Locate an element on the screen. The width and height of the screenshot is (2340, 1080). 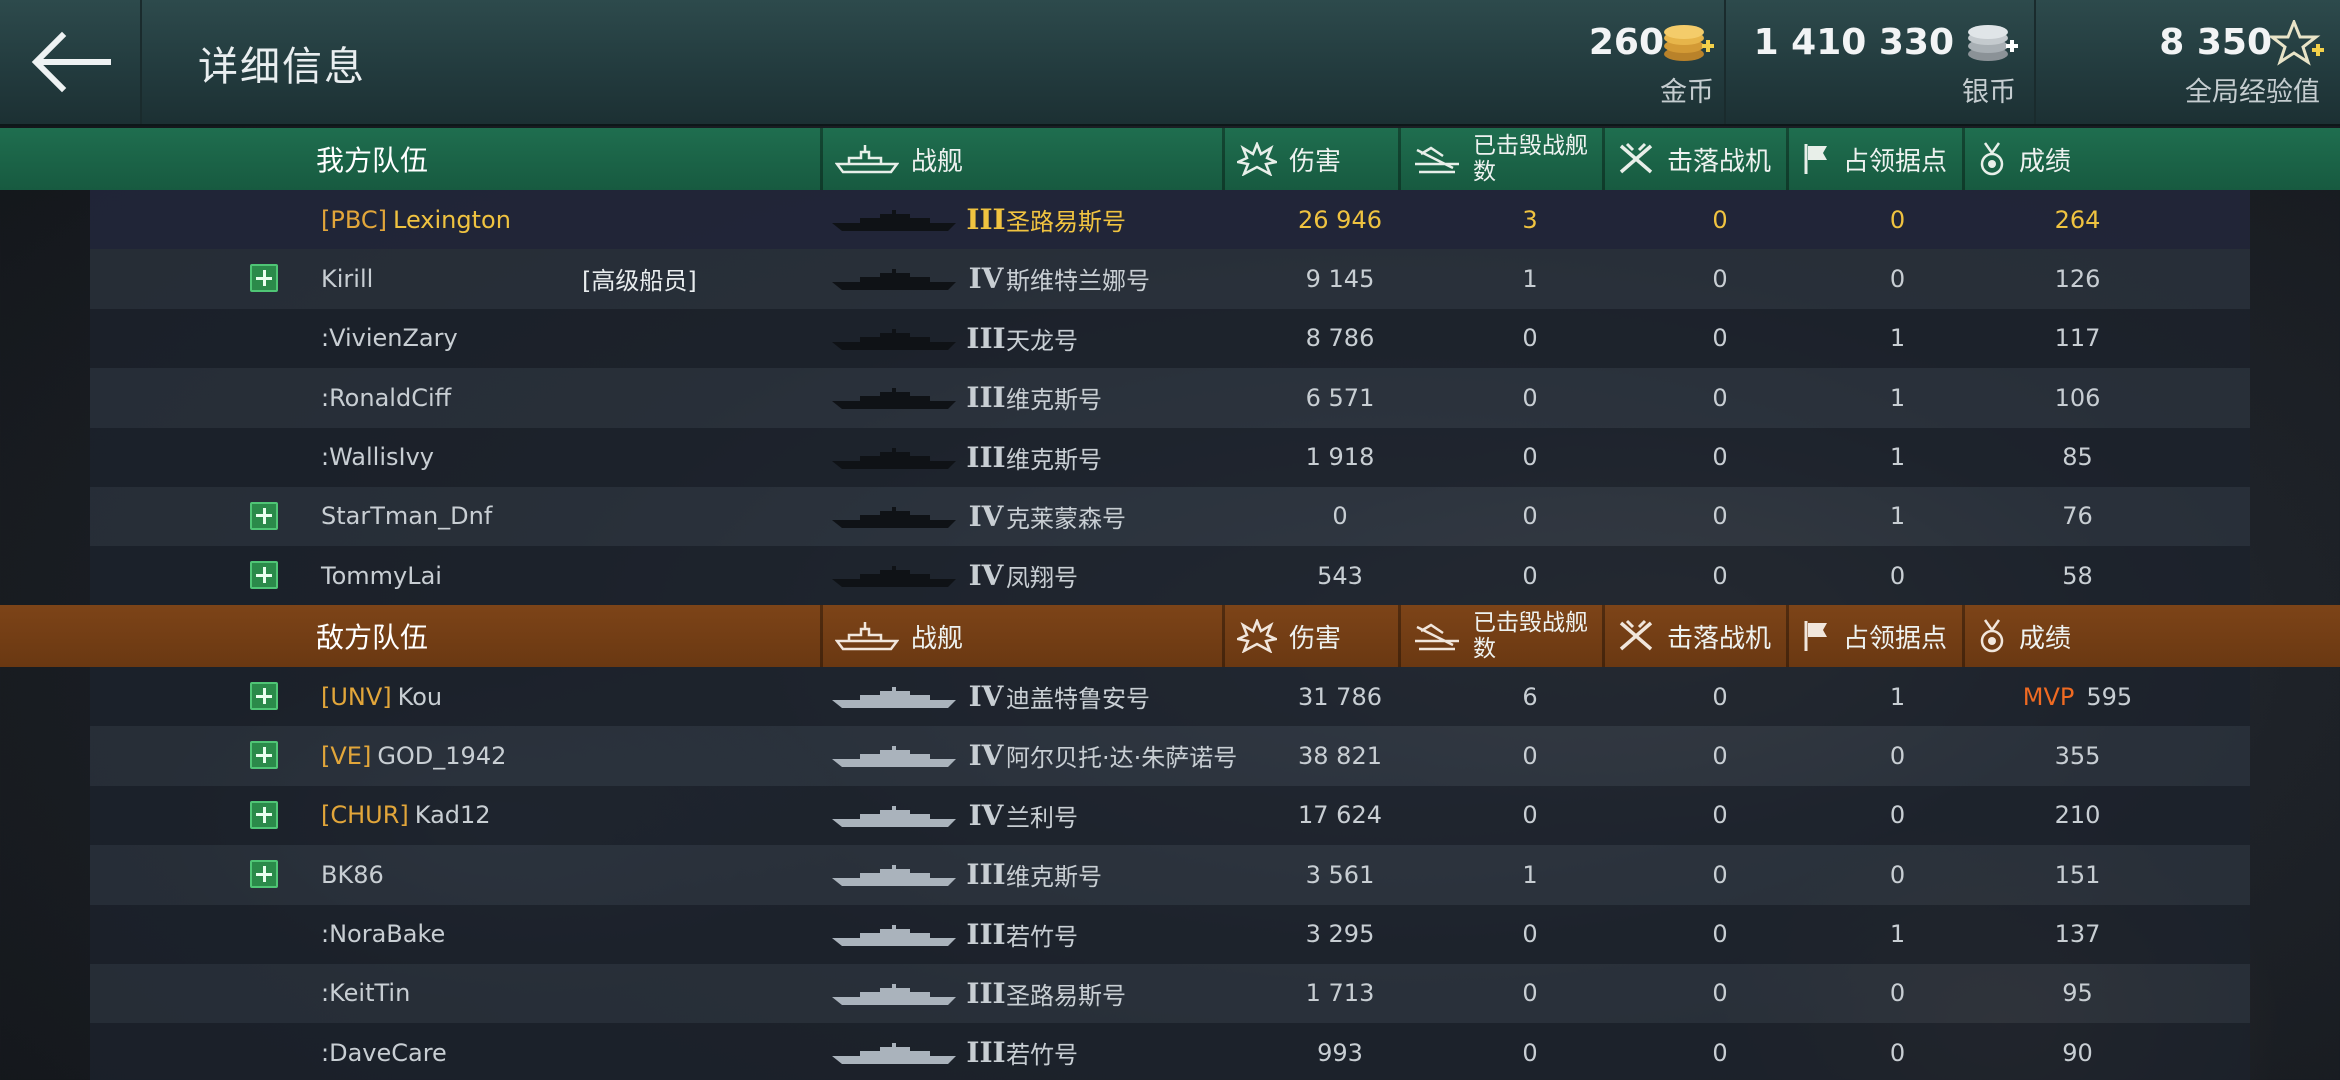
player-row: :RonaldCiff III 维克斯号 6 571 0 0 1 106 is located at coordinates (1170, 398).